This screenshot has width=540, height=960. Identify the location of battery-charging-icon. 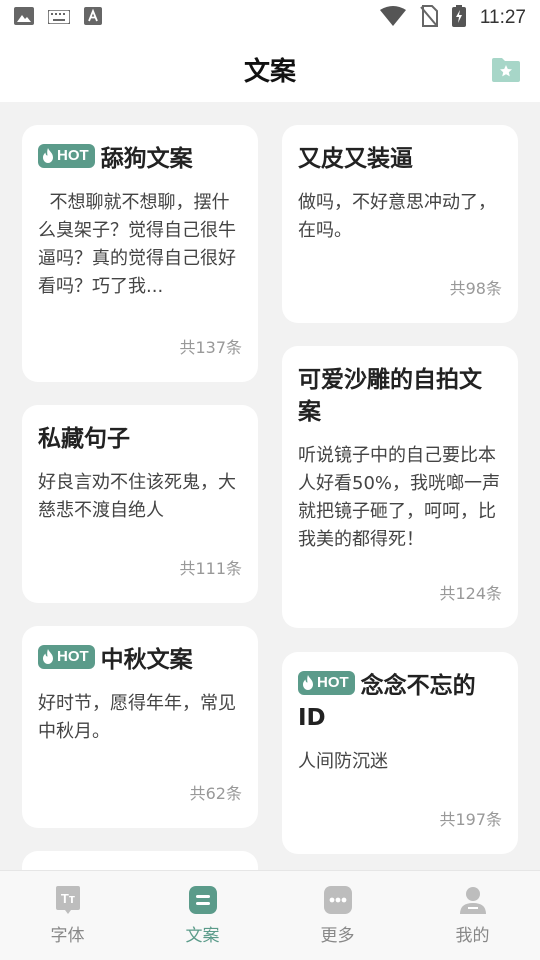
(458, 18).